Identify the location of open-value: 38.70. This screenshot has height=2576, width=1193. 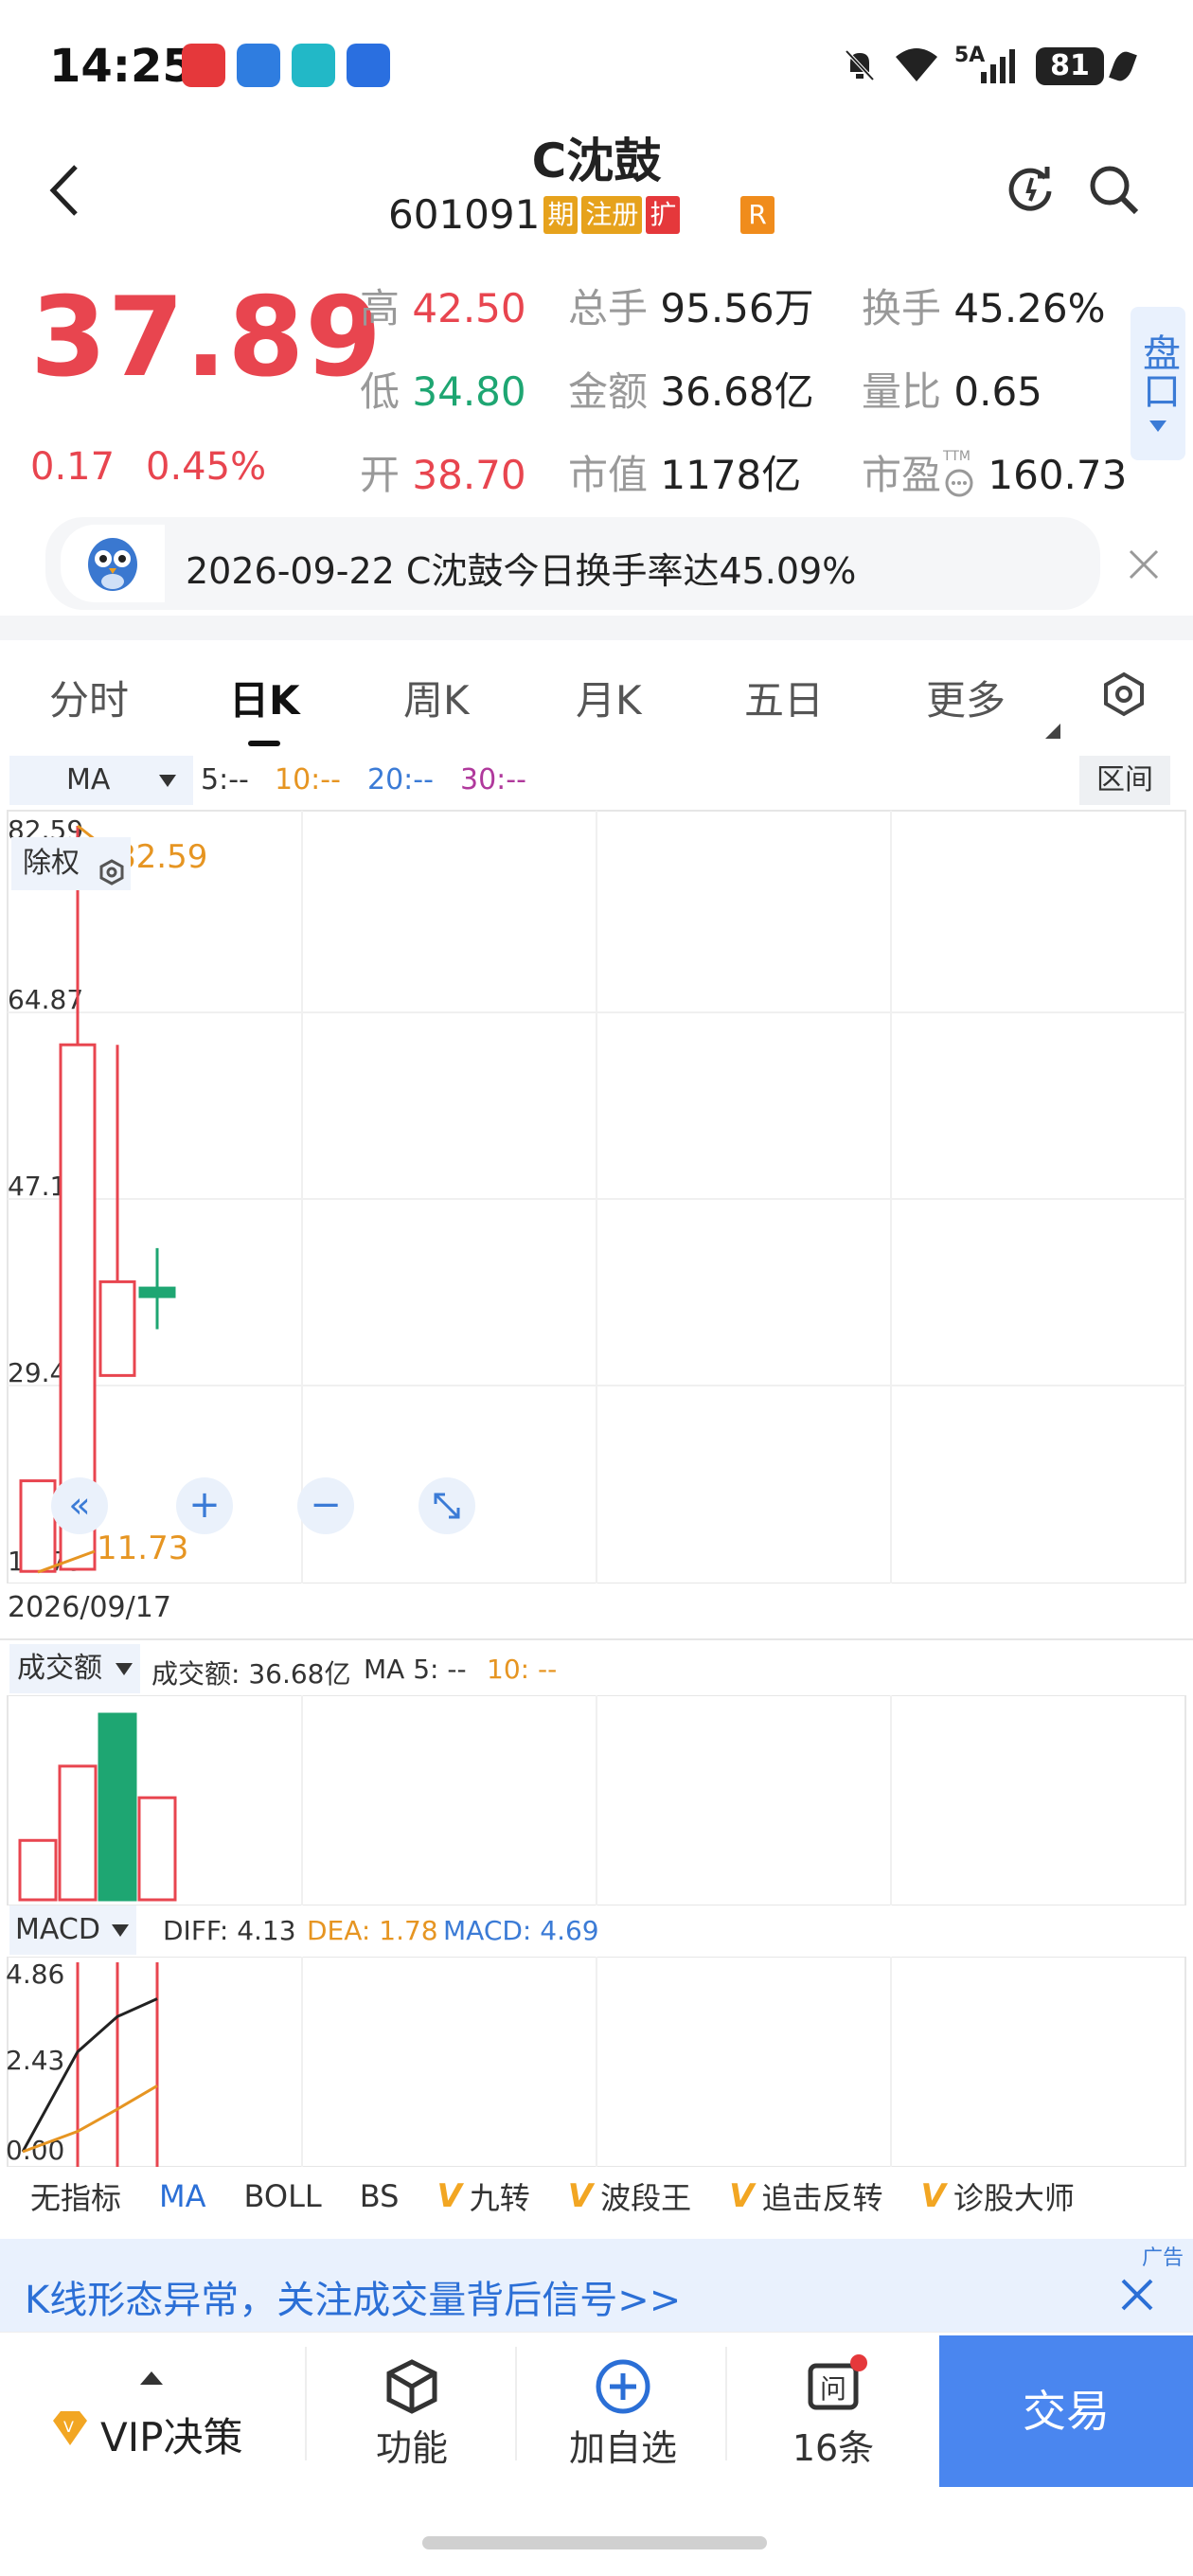
(469, 475).